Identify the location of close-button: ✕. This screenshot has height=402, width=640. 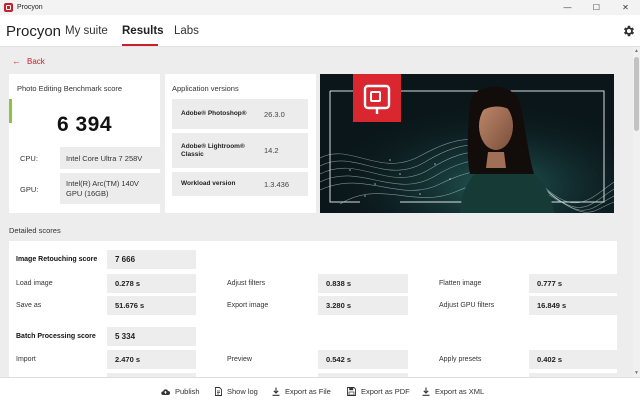
(625, 7).